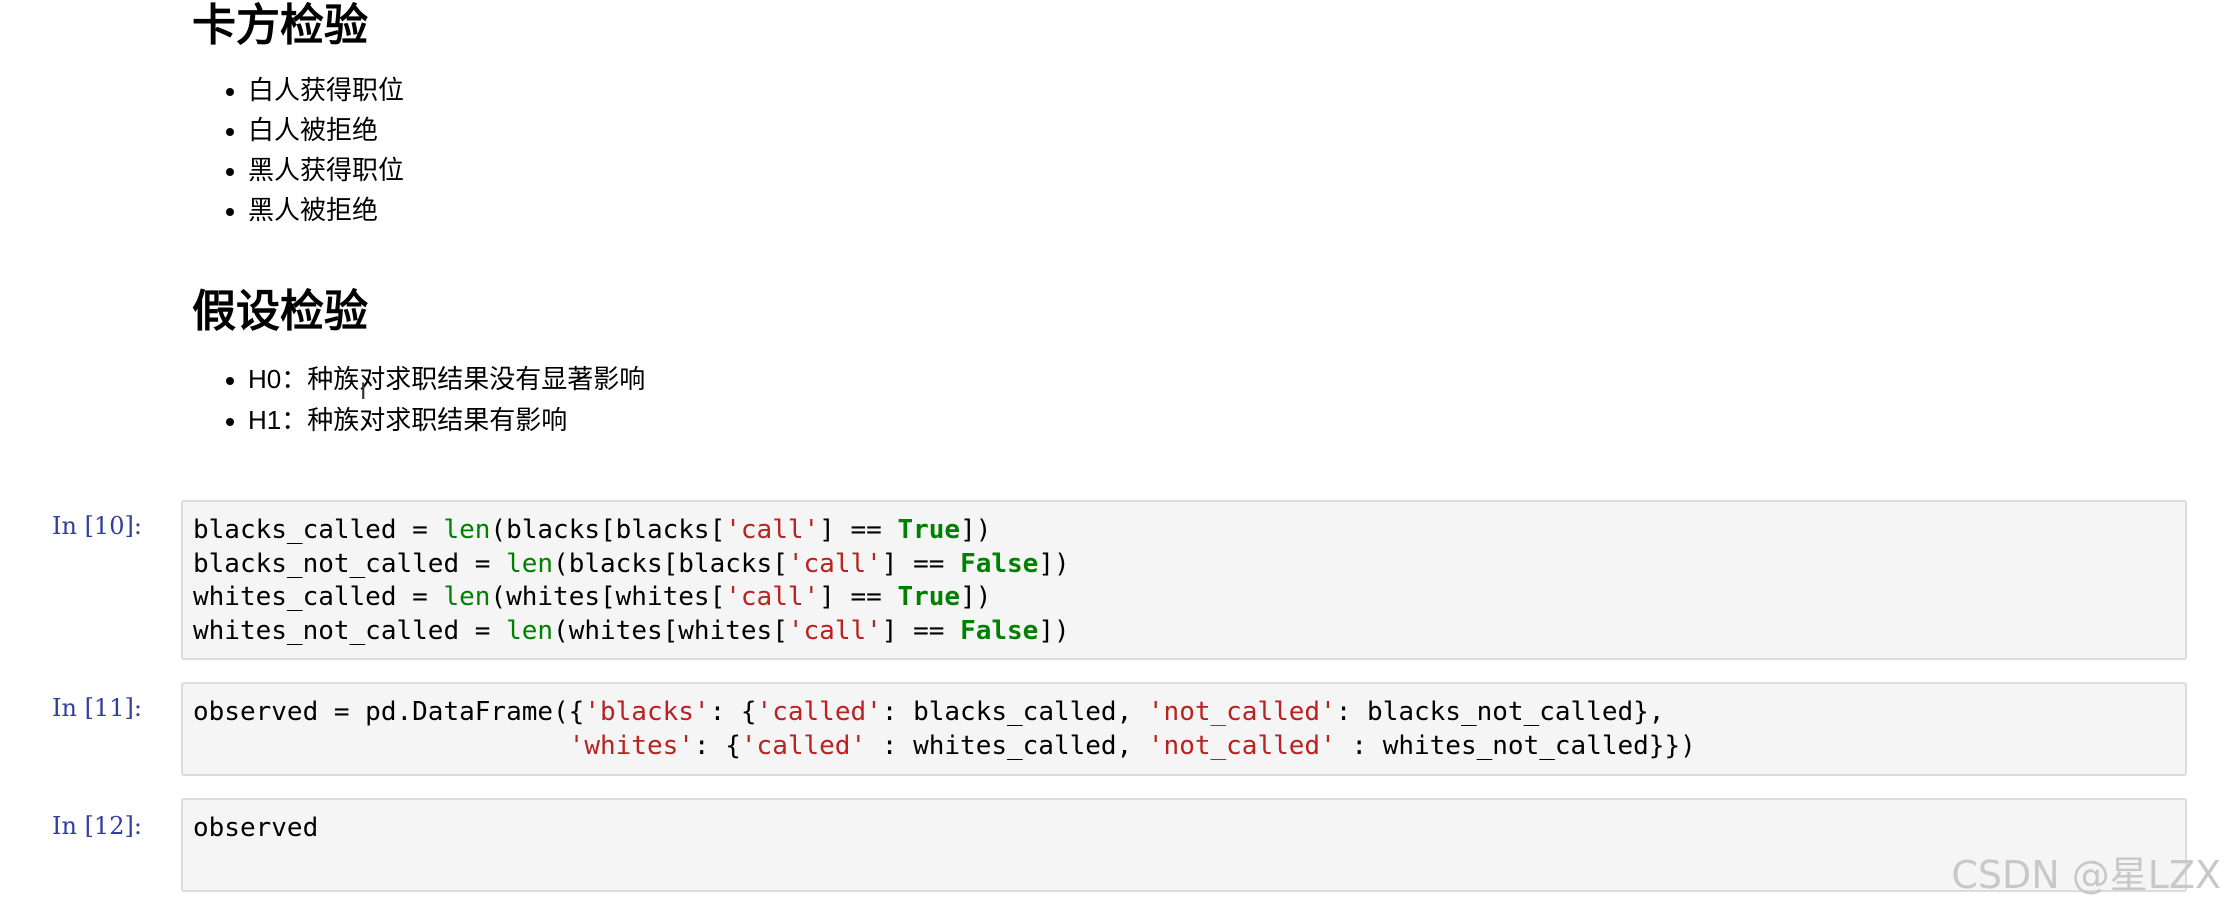 The width and height of the screenshot is (2229, 903). What do you see at coordinates (363, 392) in the screenshot?
I see `text-cursor-icon: I` at bounding box center [363, 392].